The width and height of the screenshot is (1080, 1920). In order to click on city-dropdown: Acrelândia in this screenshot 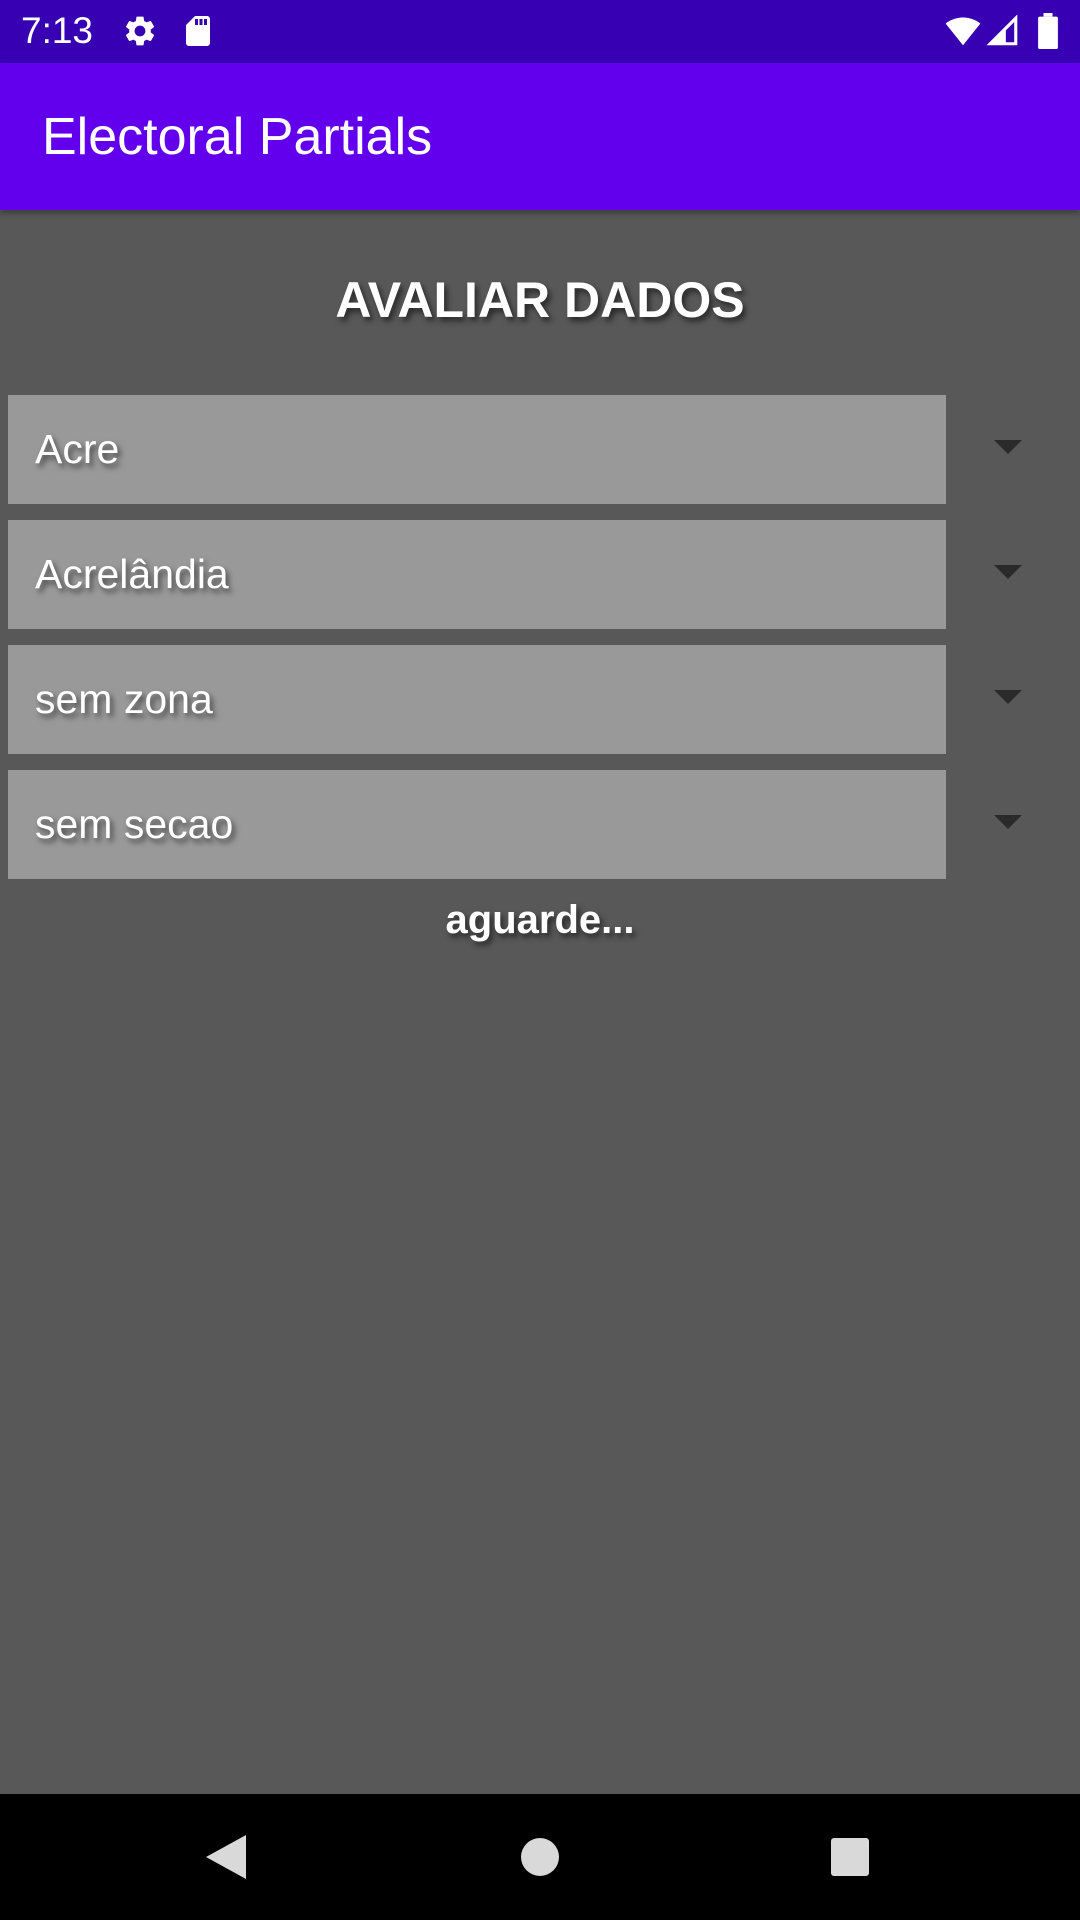, I will do `click(544, 574)`.